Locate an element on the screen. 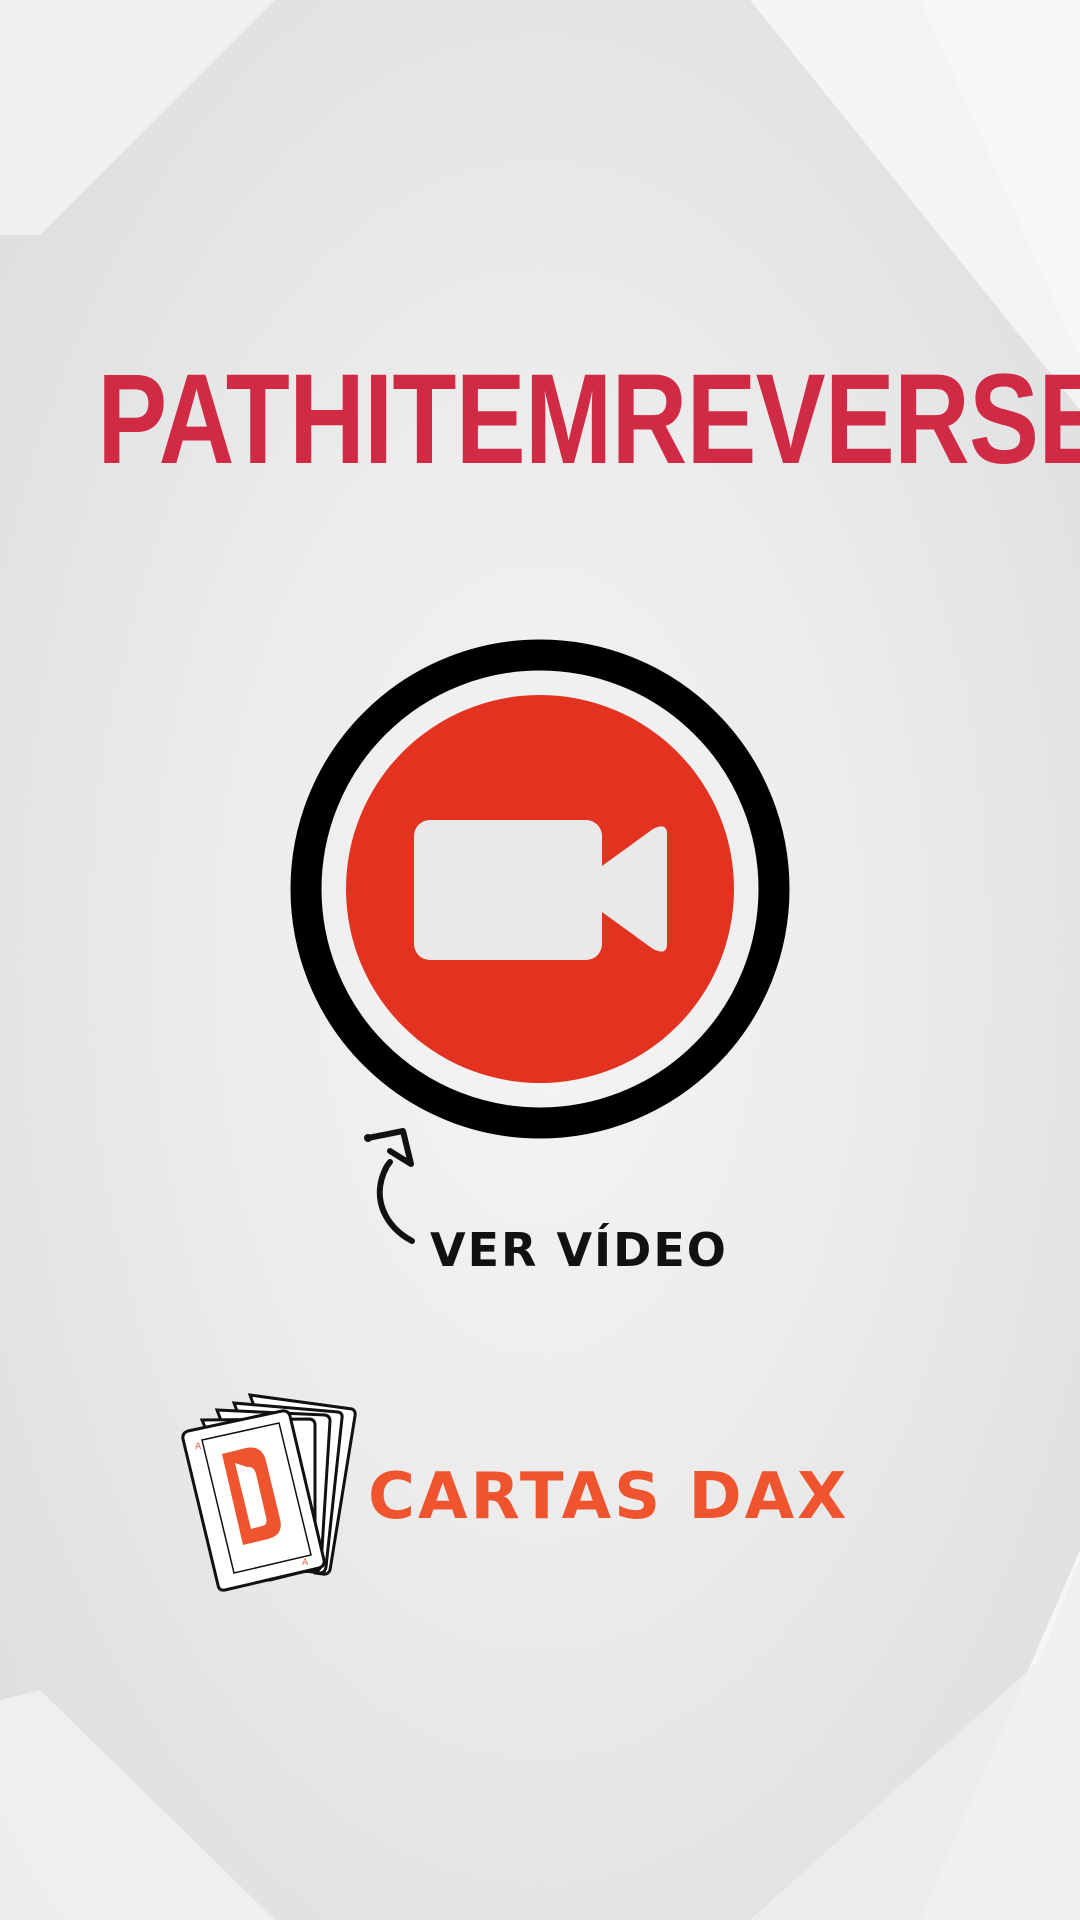 The image size is (1080, 1920). curved-arrow-icon is located at coordinates (389, 1186).